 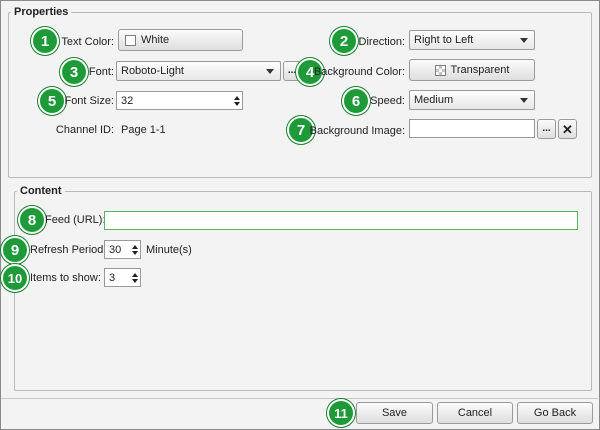 I want to click on close-icon: ✕, so click(x=567, y=129).